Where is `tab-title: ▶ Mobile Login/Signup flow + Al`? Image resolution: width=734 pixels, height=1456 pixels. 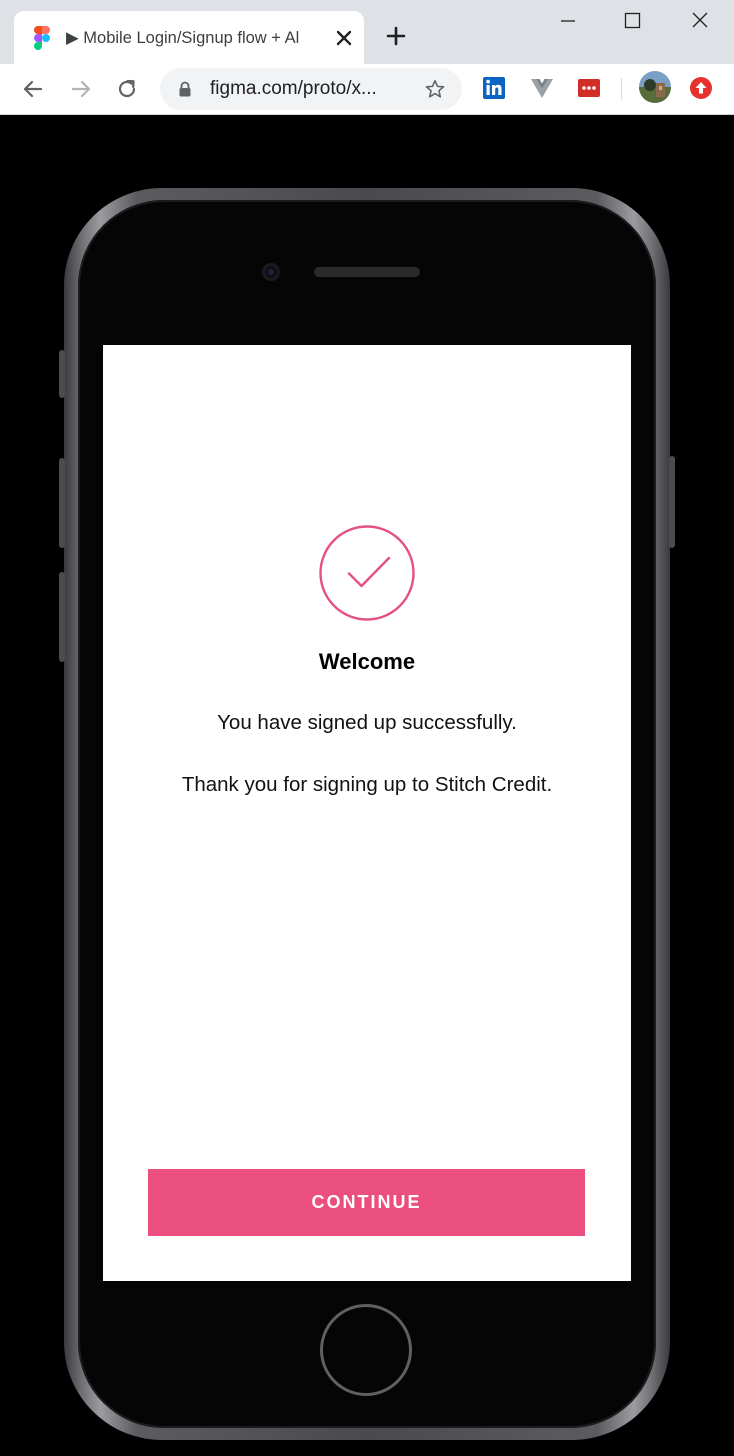 tab-title: ▶ Mobile Login/Signup flow + Al is located at coordinates (183, 38).